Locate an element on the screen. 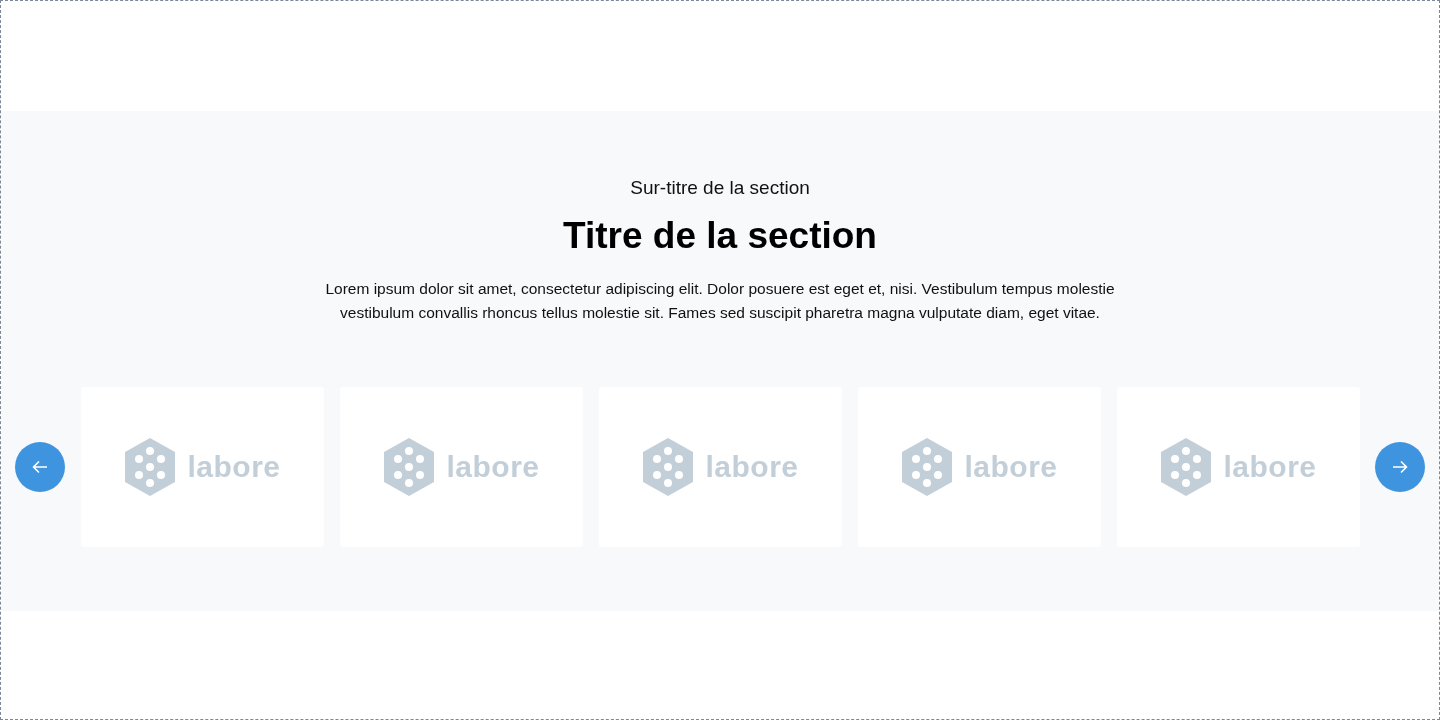 The height and width of the screenshot is (720, 1440). next-button is located at coordinates (1400, 467).